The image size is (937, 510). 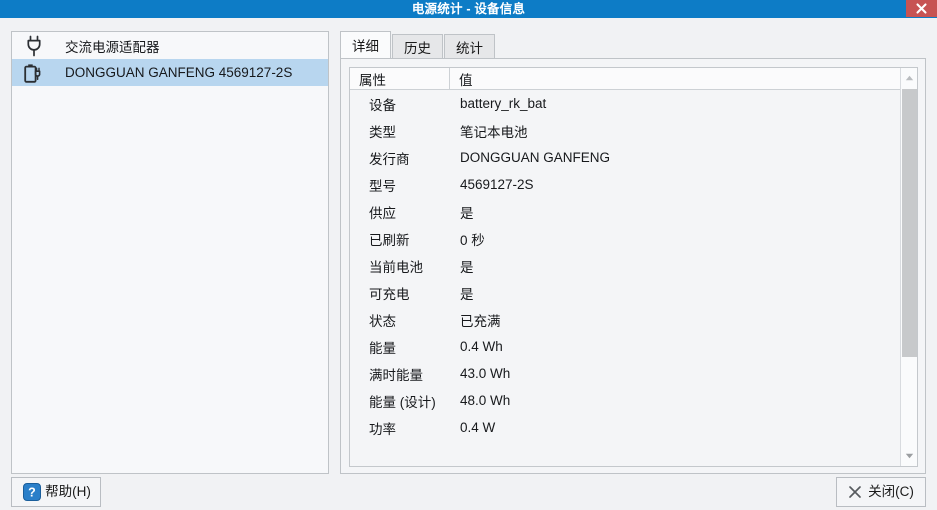 I want to click on scroll-up-arrow-icon, so click(x=909, y=78).